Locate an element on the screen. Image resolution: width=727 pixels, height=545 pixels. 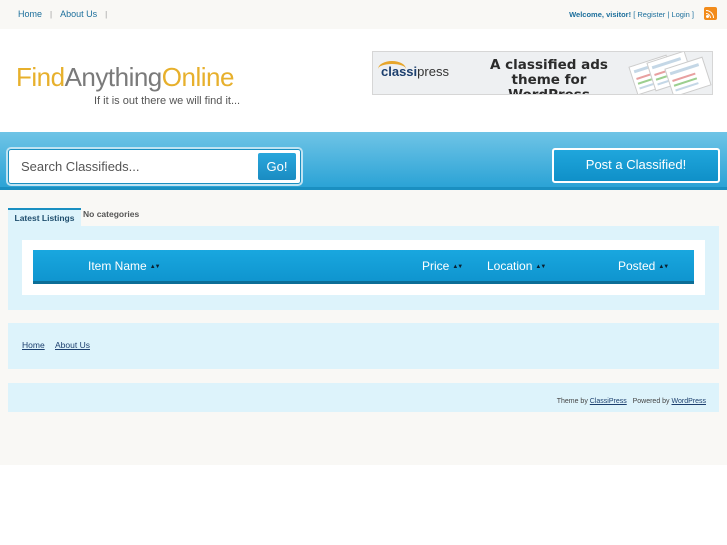
listings-table-container: Item Name ▲▼ Price ▲▼ Location ▲▼ Posted ▲▼ is located at coordinates (363, 267).